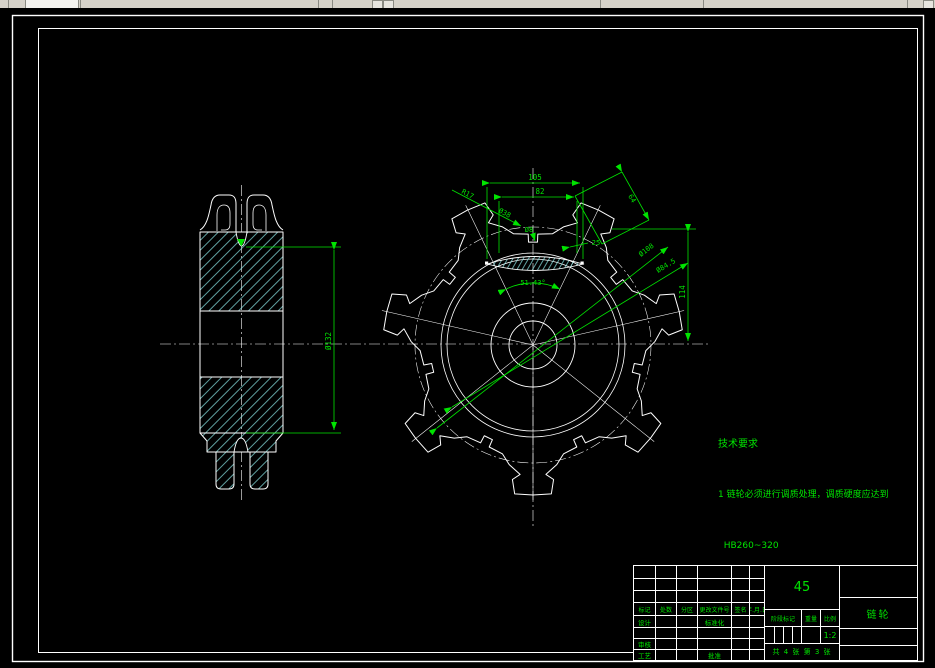  I want to click on title-block-middle-section: 45 阶段标记 重量 比例 1:2 共 4 张 第 3 张, so click(802, 613).